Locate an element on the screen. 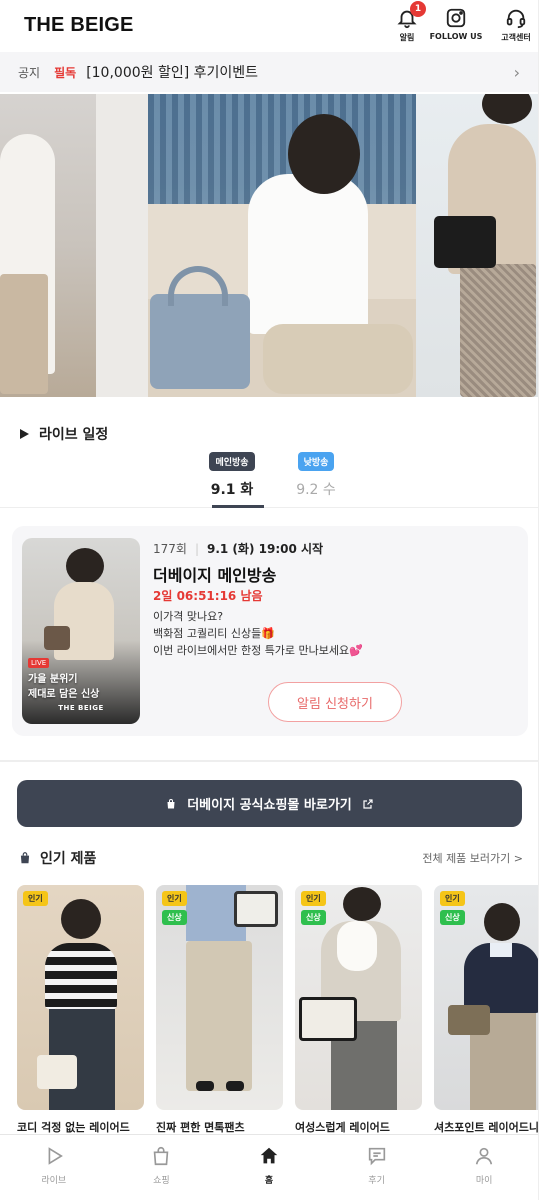 The width and height of the screenshot is (555, 1200). official-mall-label: 더베이지 공식쇼핑몰 바로가기 is located at coordinates (269, 805).